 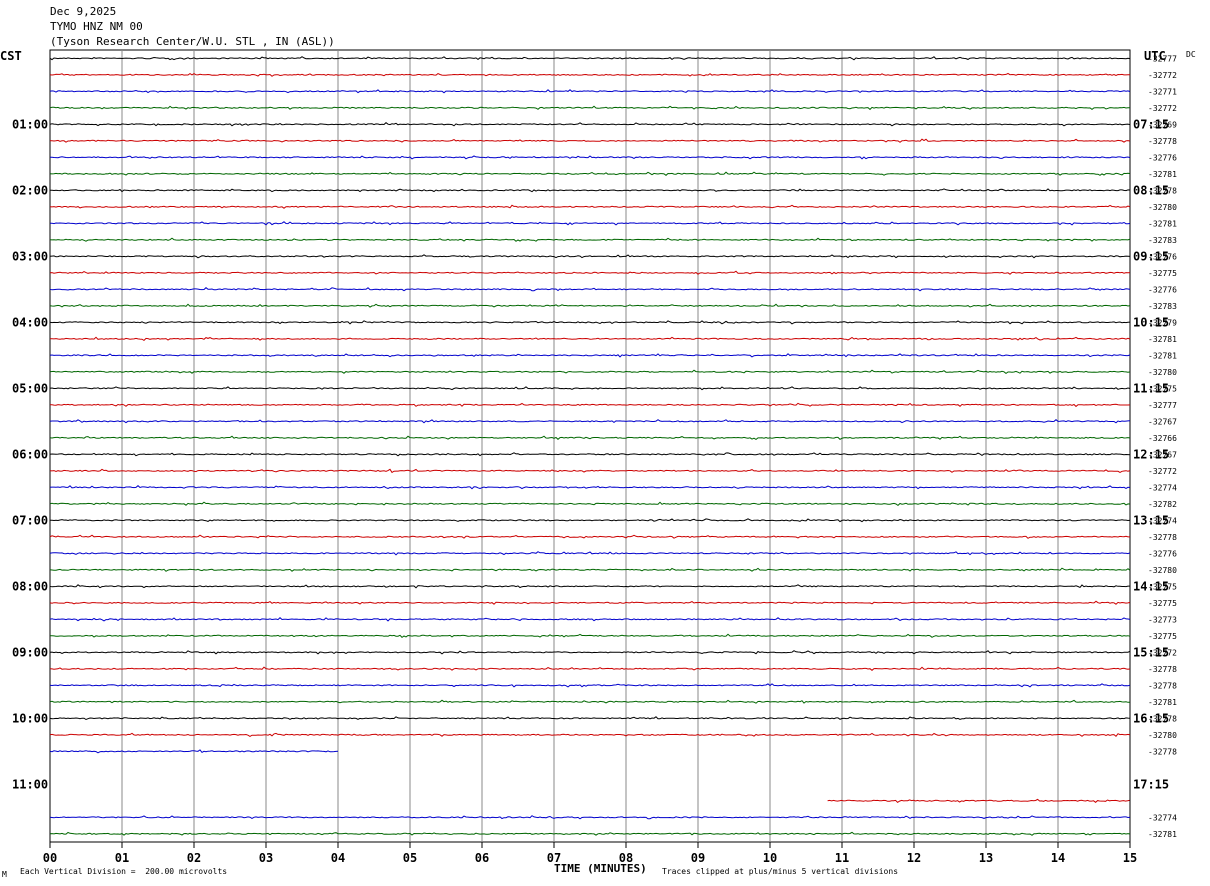 What do you see at coordinates (1155, 56) in the screenshot?
I see `right-timezone-label: UTC` at bounding box center [1155, 56].